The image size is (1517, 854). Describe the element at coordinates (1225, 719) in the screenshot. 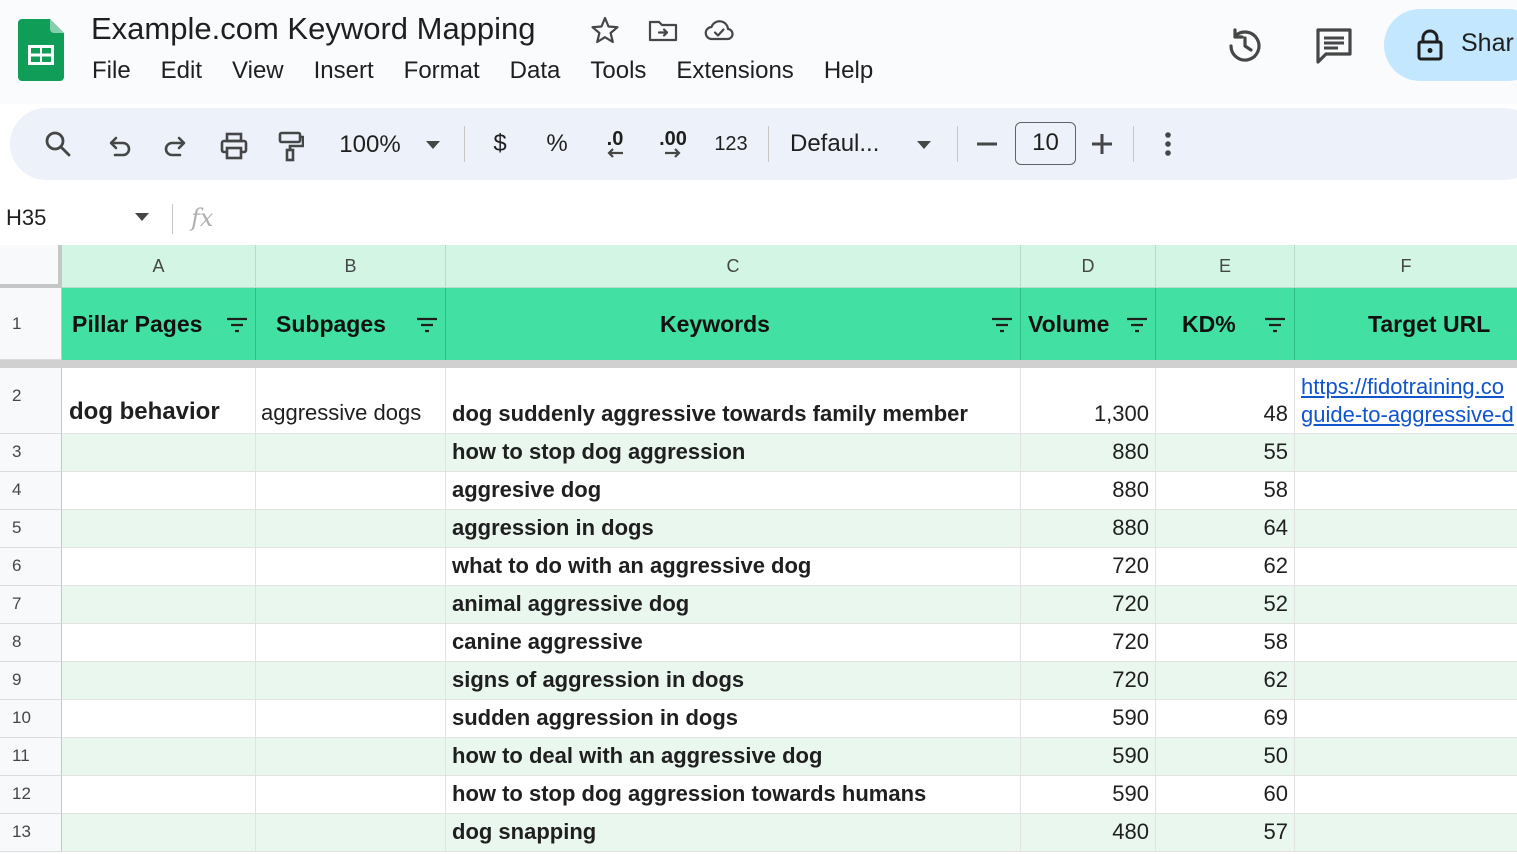

I see `cell-kd: 69` at that location.